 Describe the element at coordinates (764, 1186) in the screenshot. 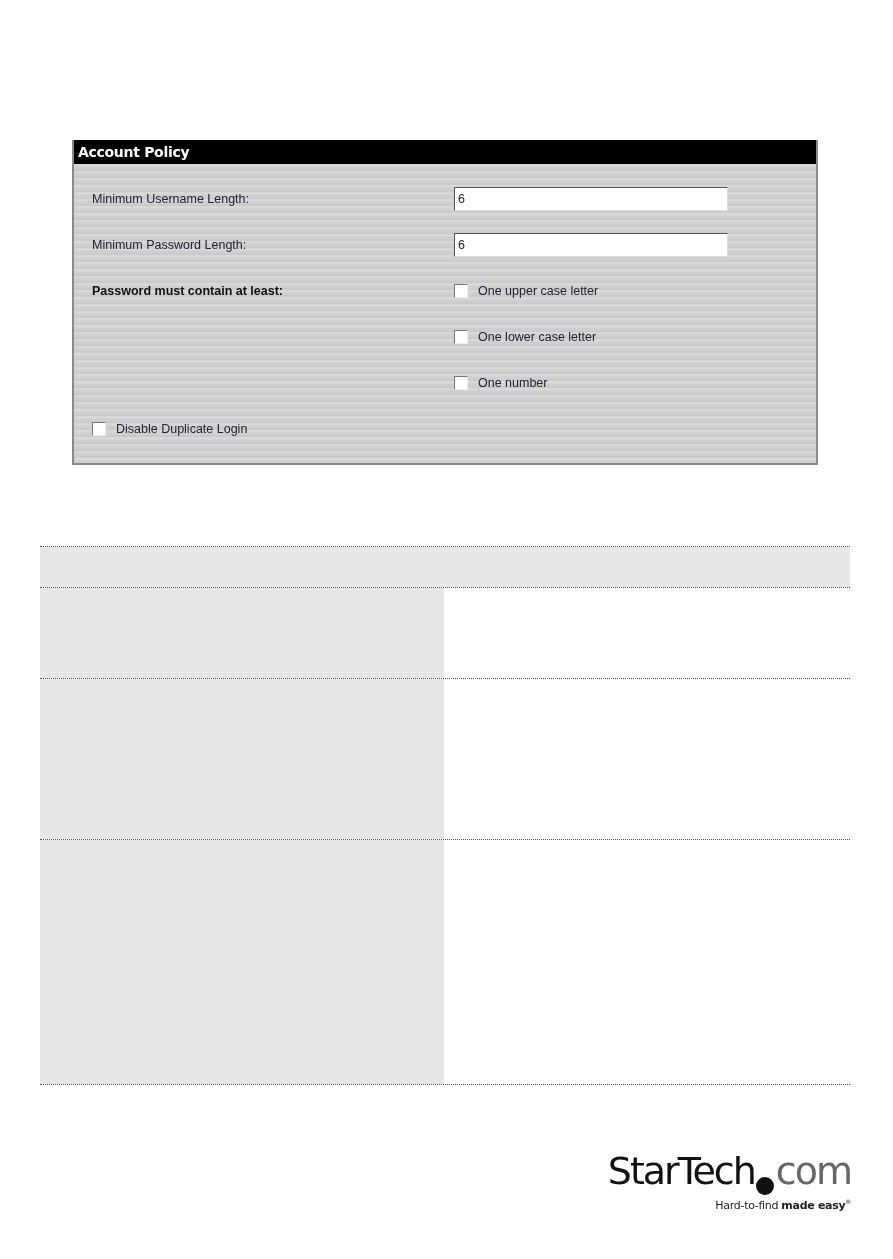

I see `logo-dot-icon` at that location.